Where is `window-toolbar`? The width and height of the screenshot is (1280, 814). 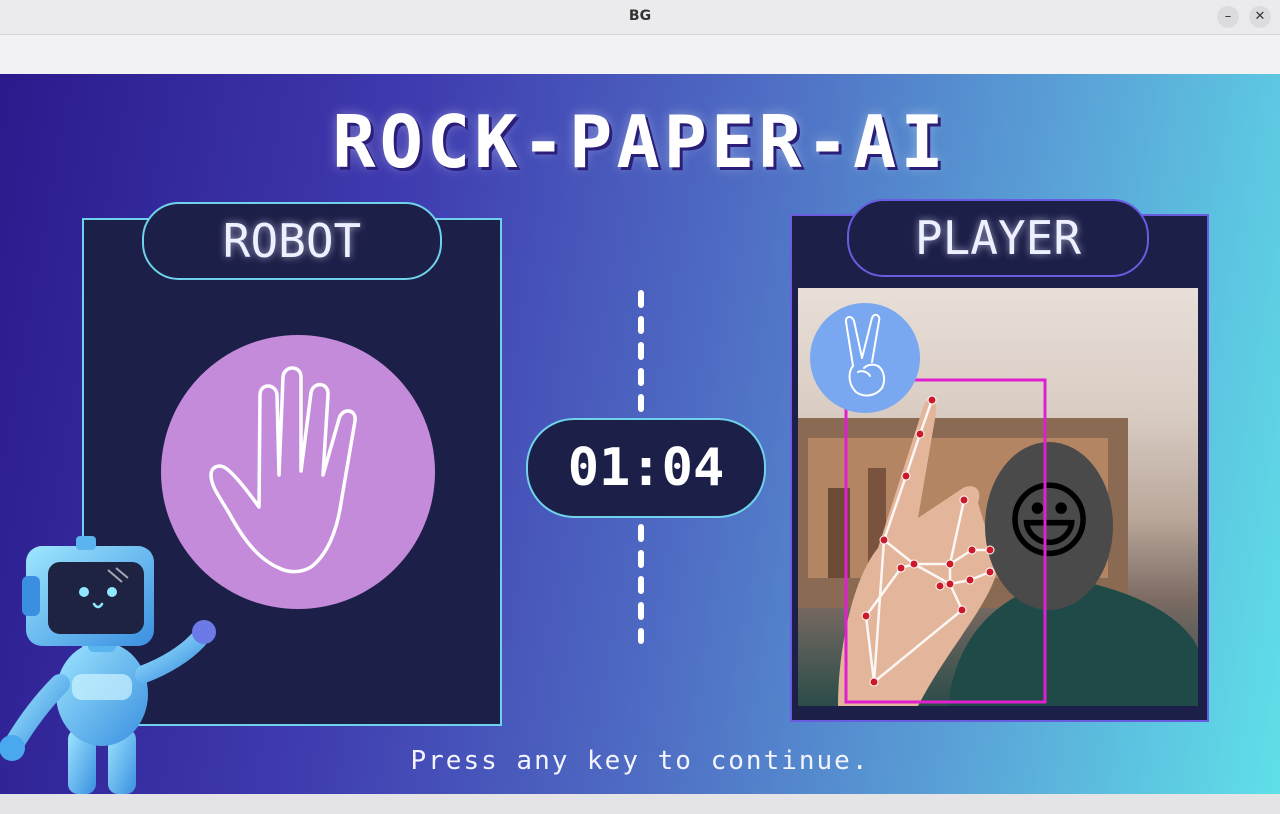
window-toolbar is located at coordinates (640, 55).